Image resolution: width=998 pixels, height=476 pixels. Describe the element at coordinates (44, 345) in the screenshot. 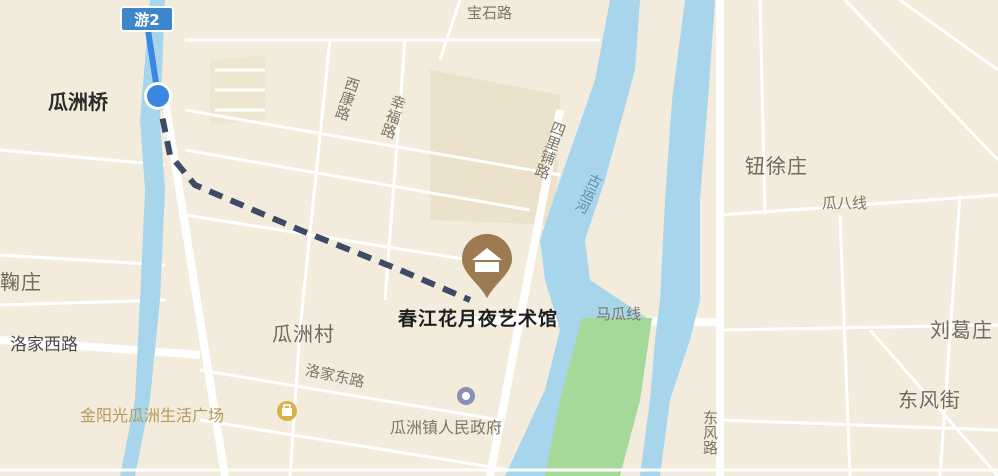

I see `road-luojia-west: 洛家西路` at that location.